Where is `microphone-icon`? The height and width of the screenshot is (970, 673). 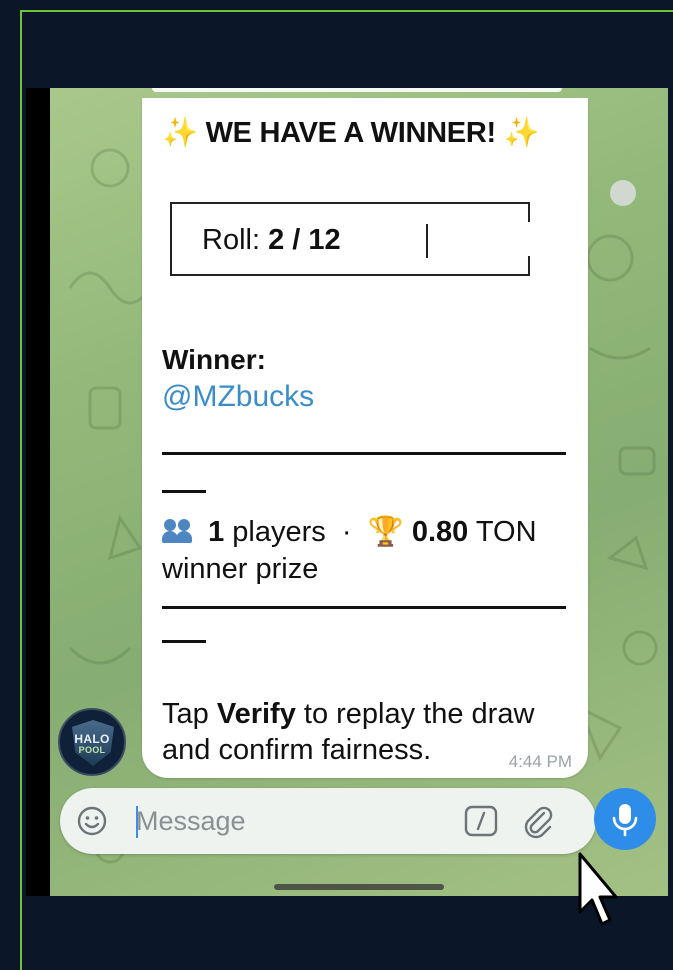 microphone-icon is located at coordinates (625, 820).